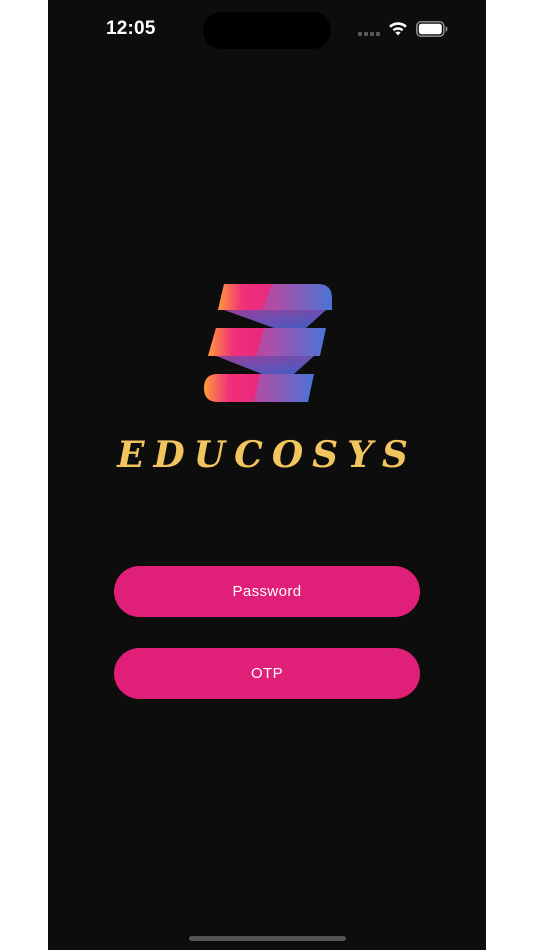 This screenshot has width=534, height=950. Describe the element at coordinates (370, 33) in the screenshot. I see `cellular-signal-icon` at that location.